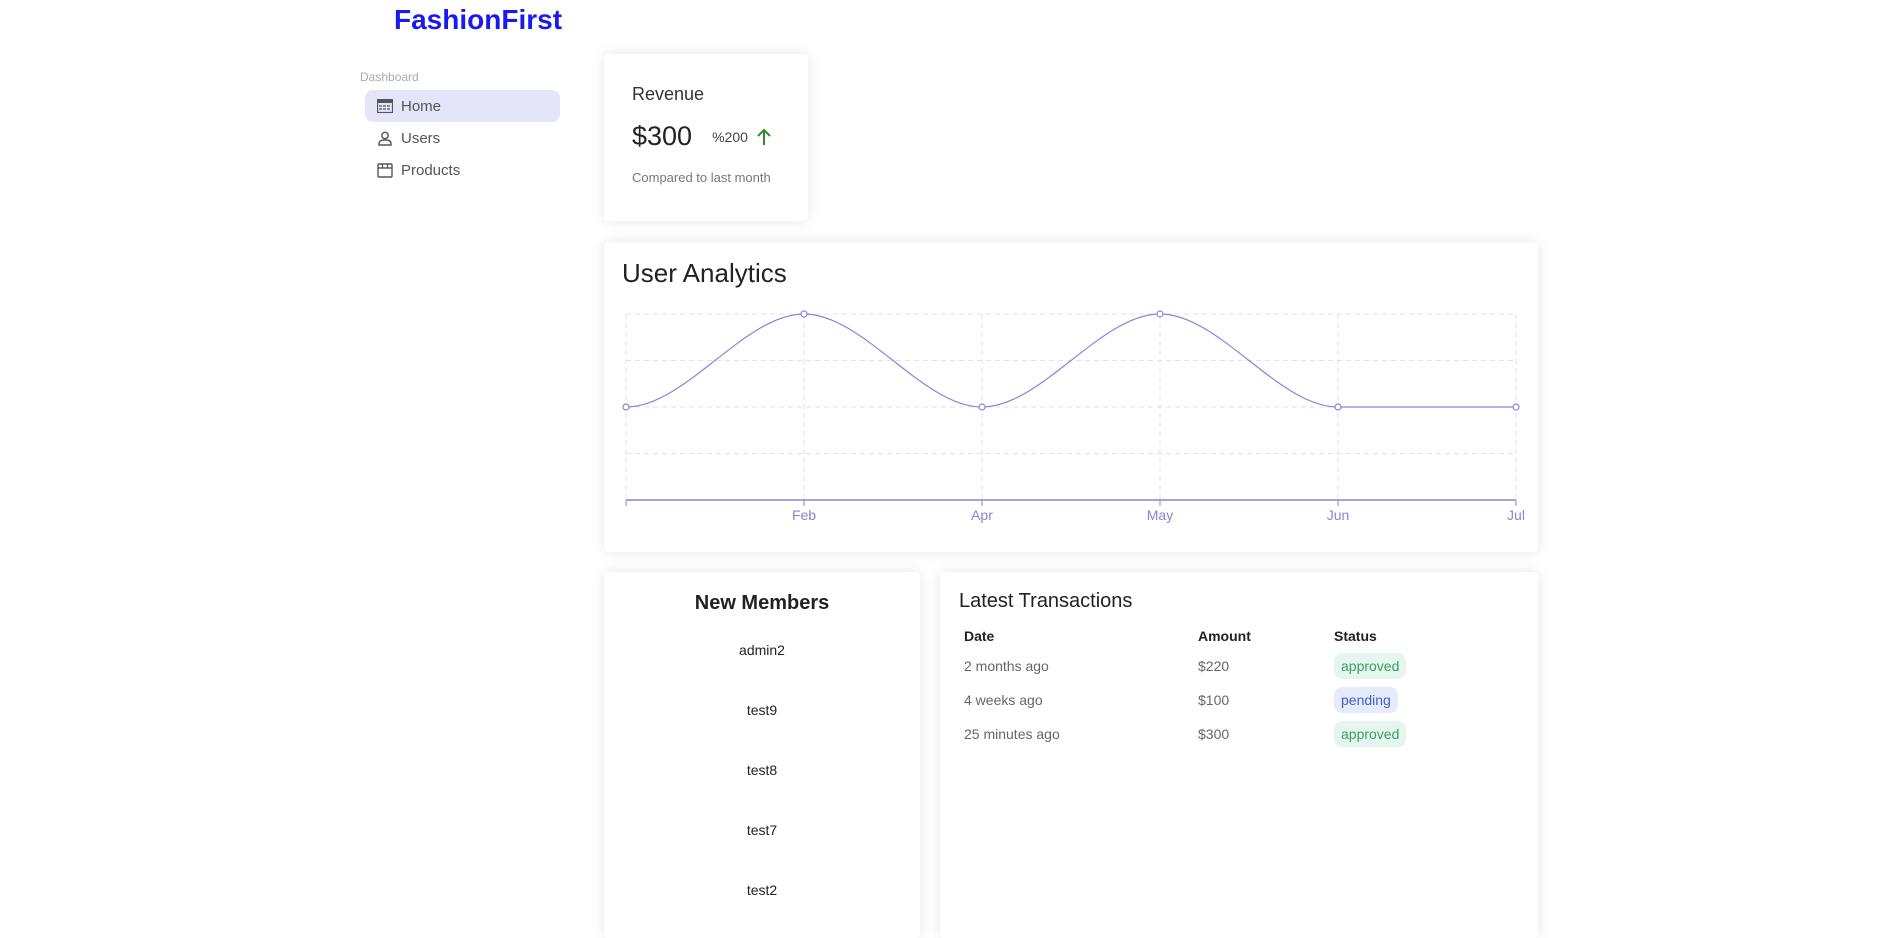  What do you see at coordinates (1239, 666) in the screenshot?
I see `table-row: 2 months ago $220 approved` at bounding box center [1239, 666].